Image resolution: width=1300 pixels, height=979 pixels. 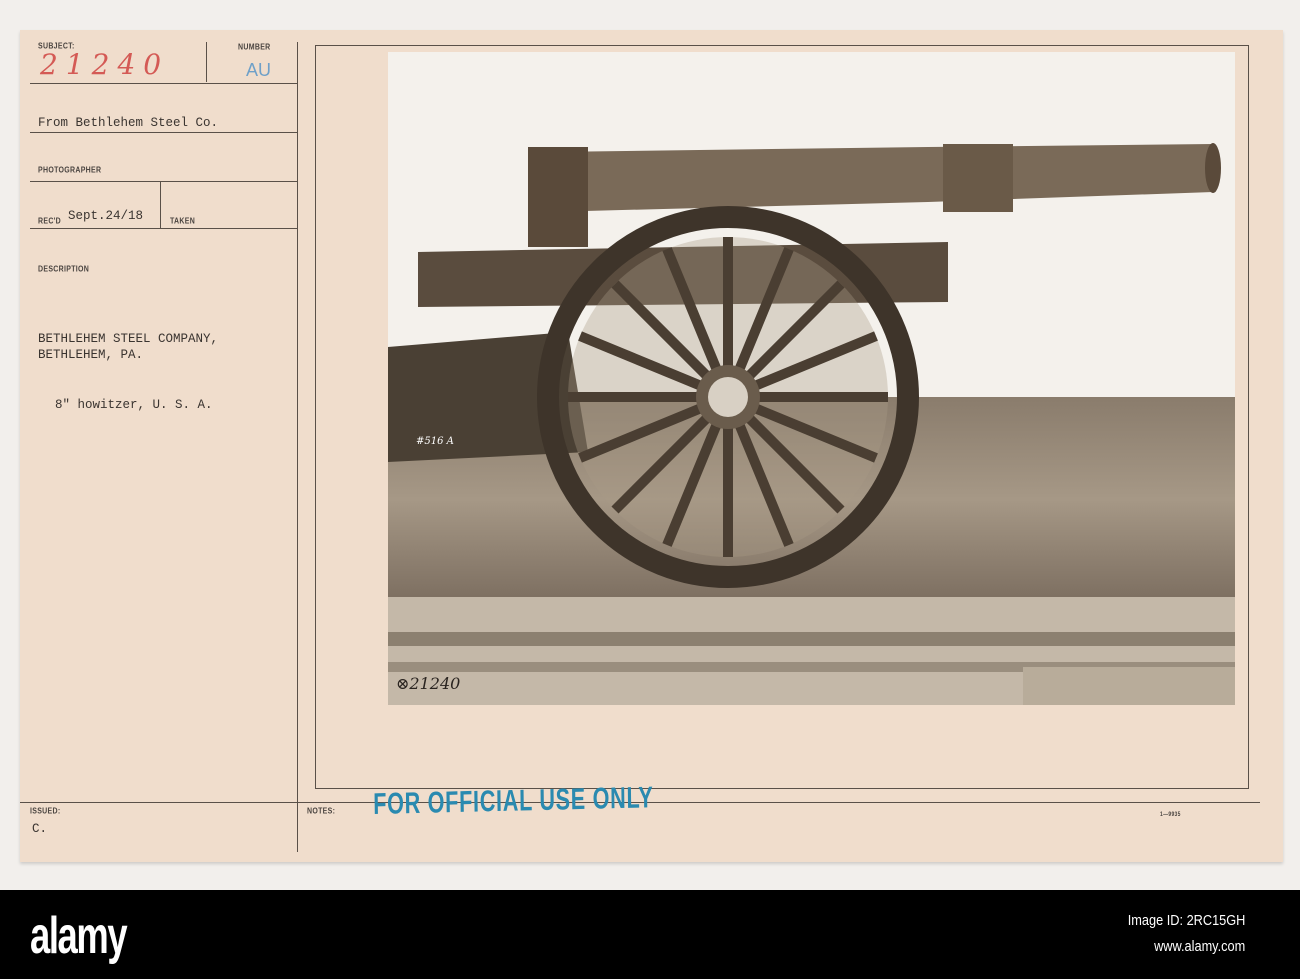 What do you see at coordinates (1199, 946) in the screenshot?
I see `site-url: www.alamy.com` at bounding box center [1199, 946].